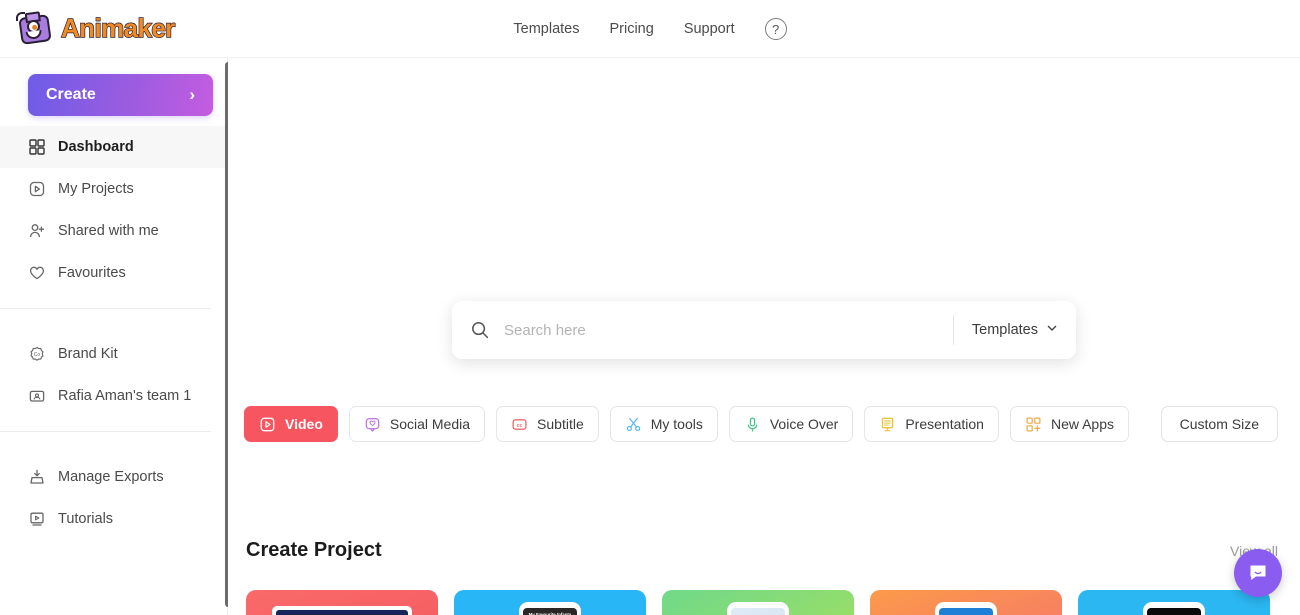  Describe the element at coordinates (676, 424) in the screenshot. I see `chip-label: My tools` at that location.